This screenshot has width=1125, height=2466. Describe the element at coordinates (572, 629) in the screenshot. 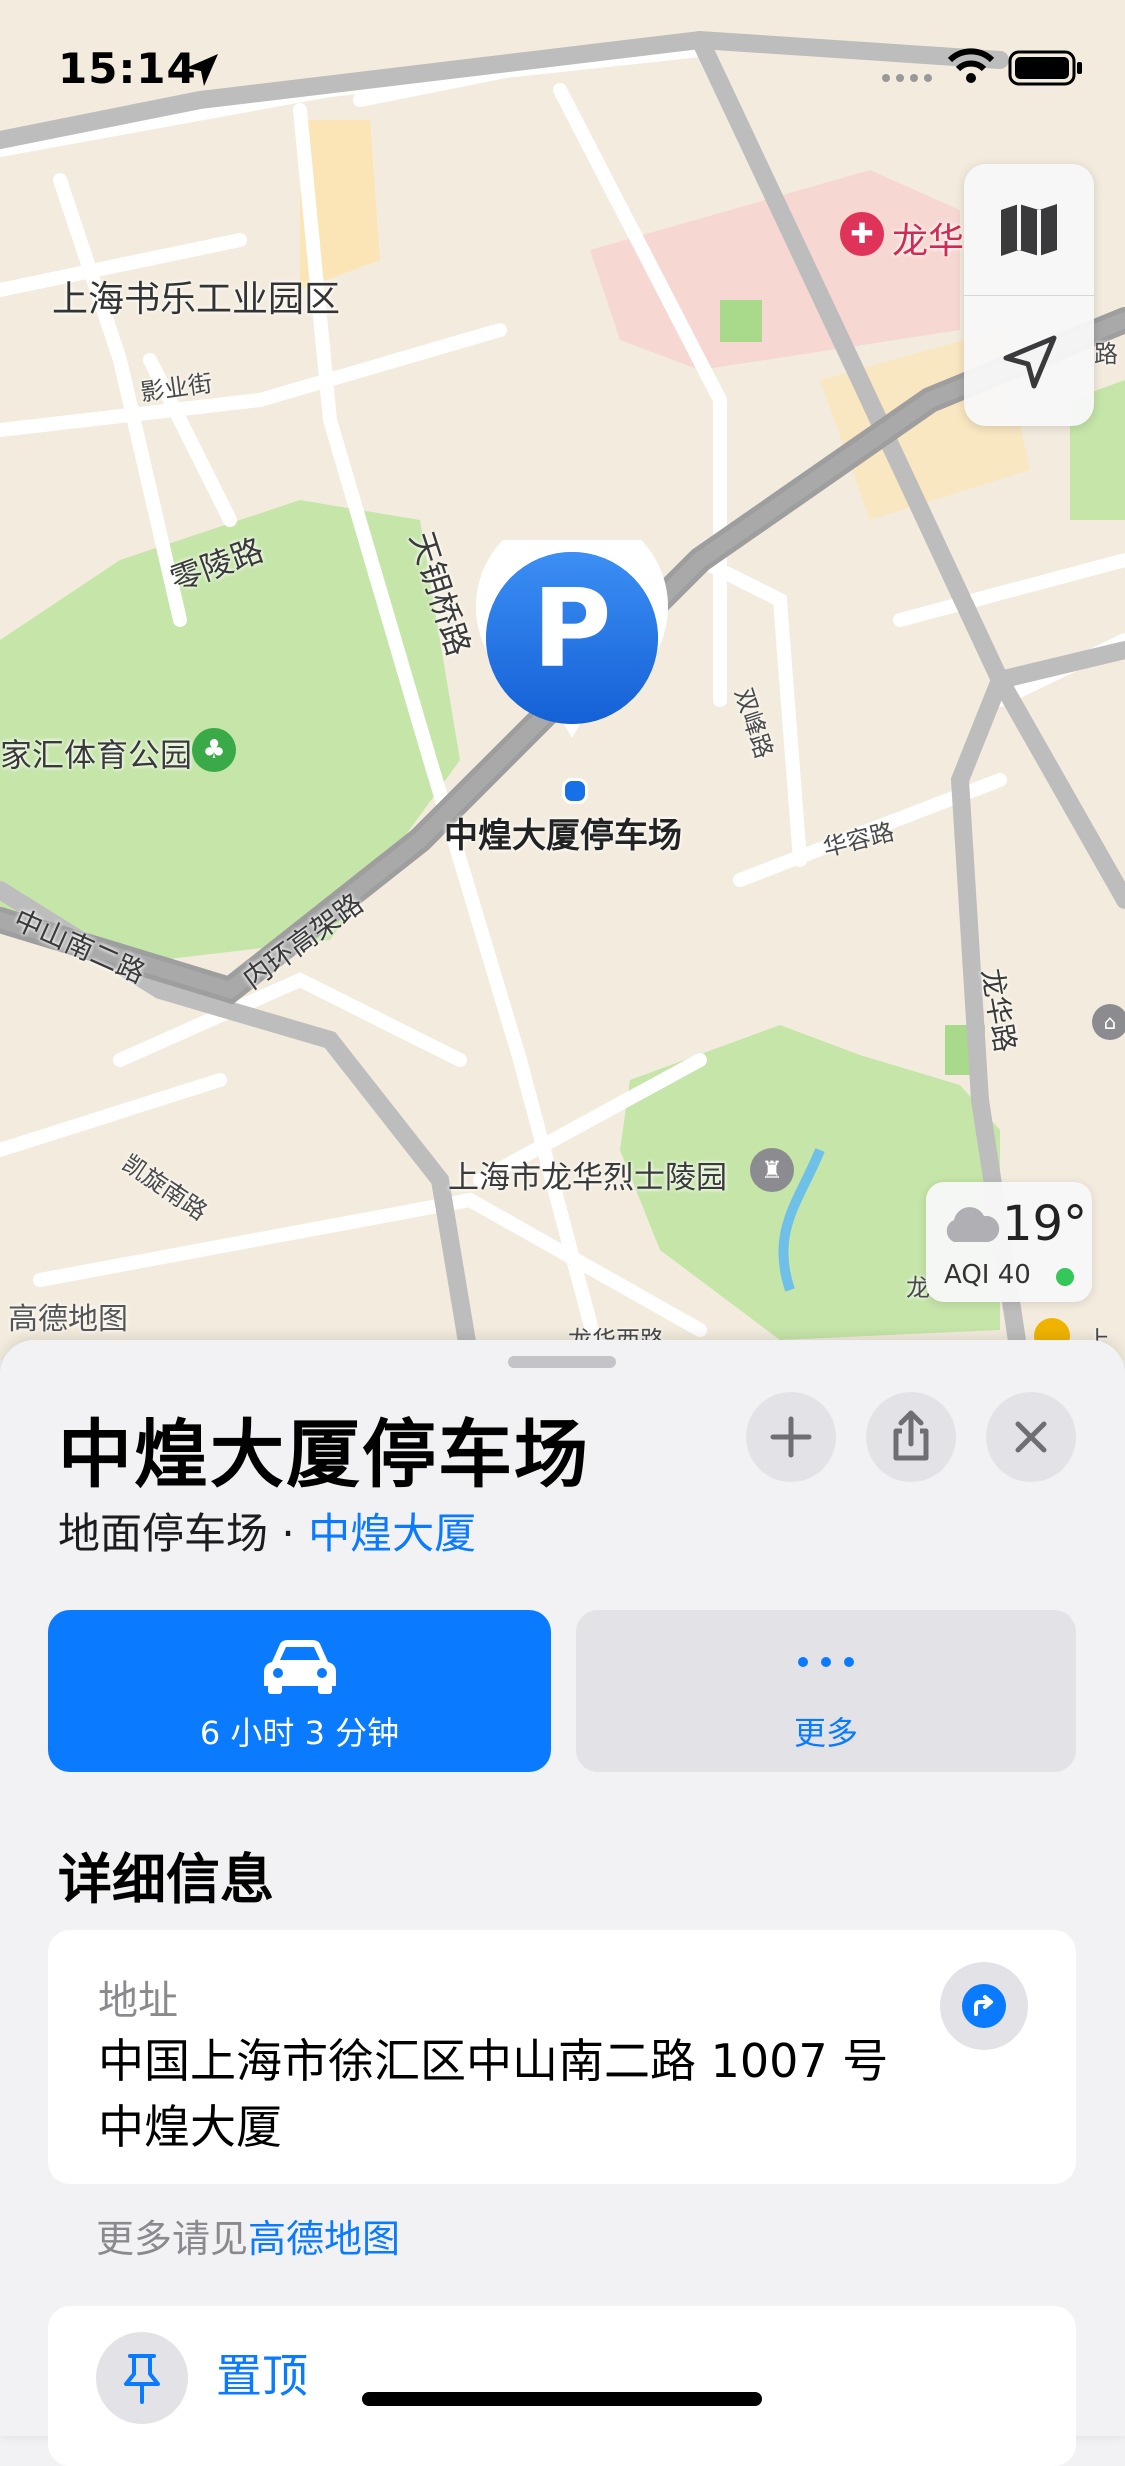

I see `parking-pin-letter: P` at that location.